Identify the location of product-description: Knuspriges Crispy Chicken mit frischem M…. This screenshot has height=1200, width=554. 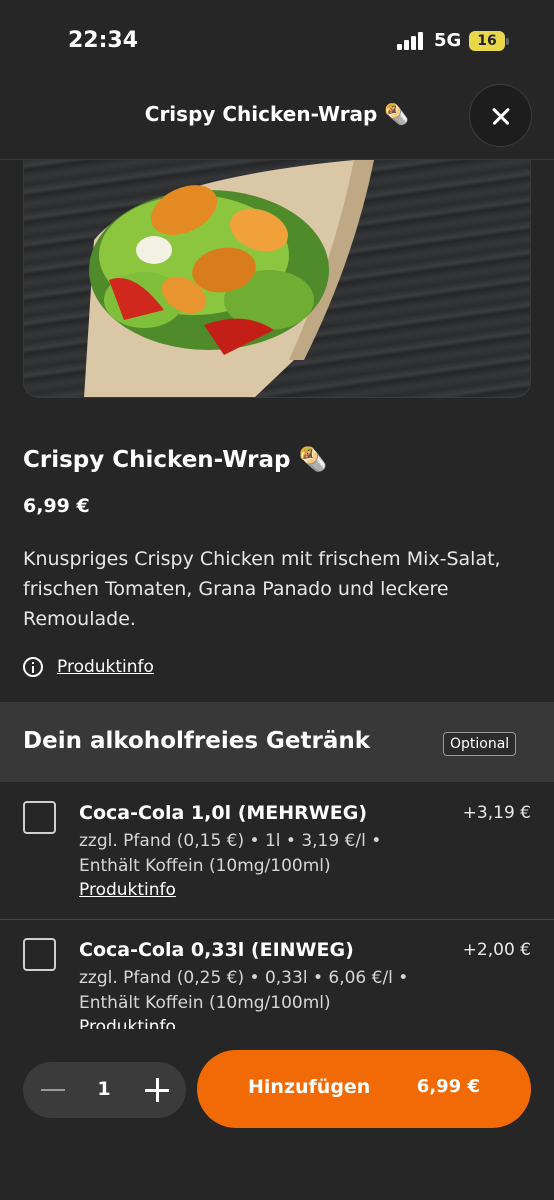
(262, 589).